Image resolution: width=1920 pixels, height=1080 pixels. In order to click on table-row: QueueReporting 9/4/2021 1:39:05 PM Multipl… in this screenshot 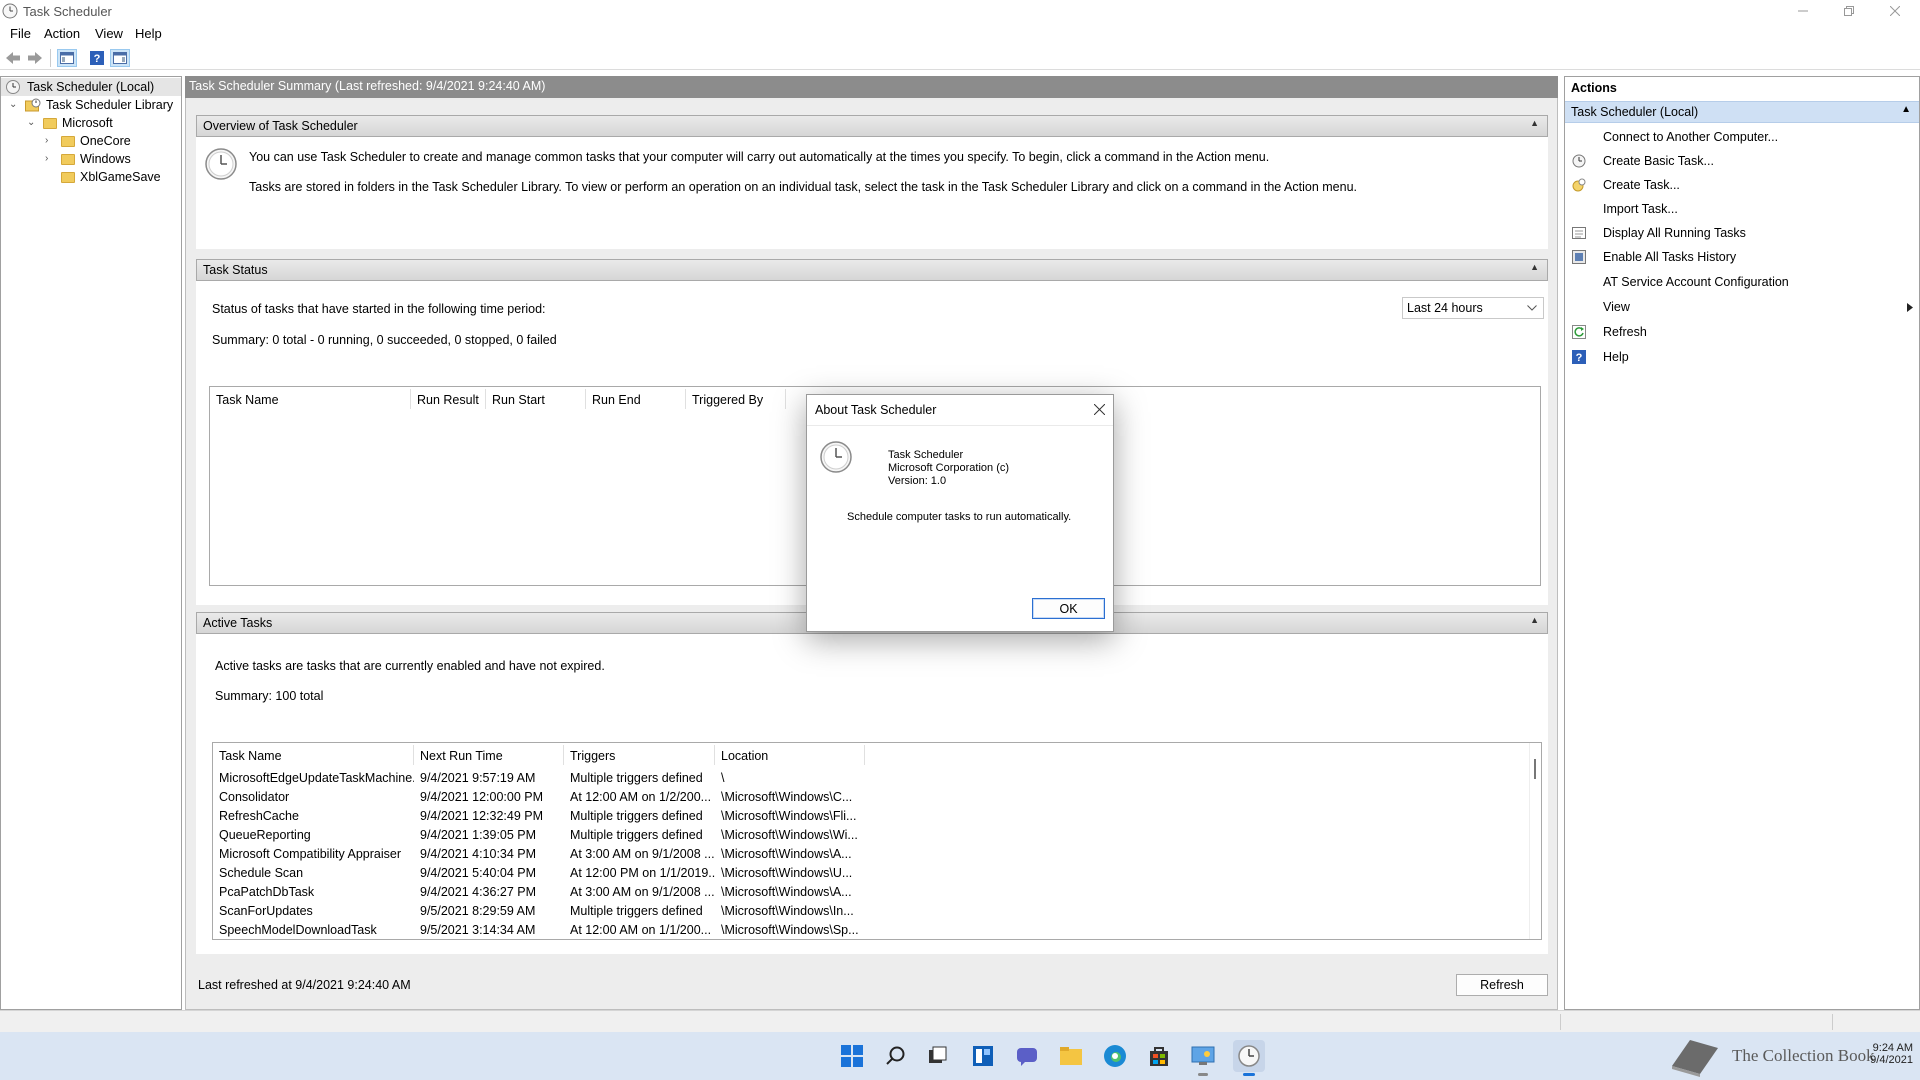, I will do `click(868, 834)`.